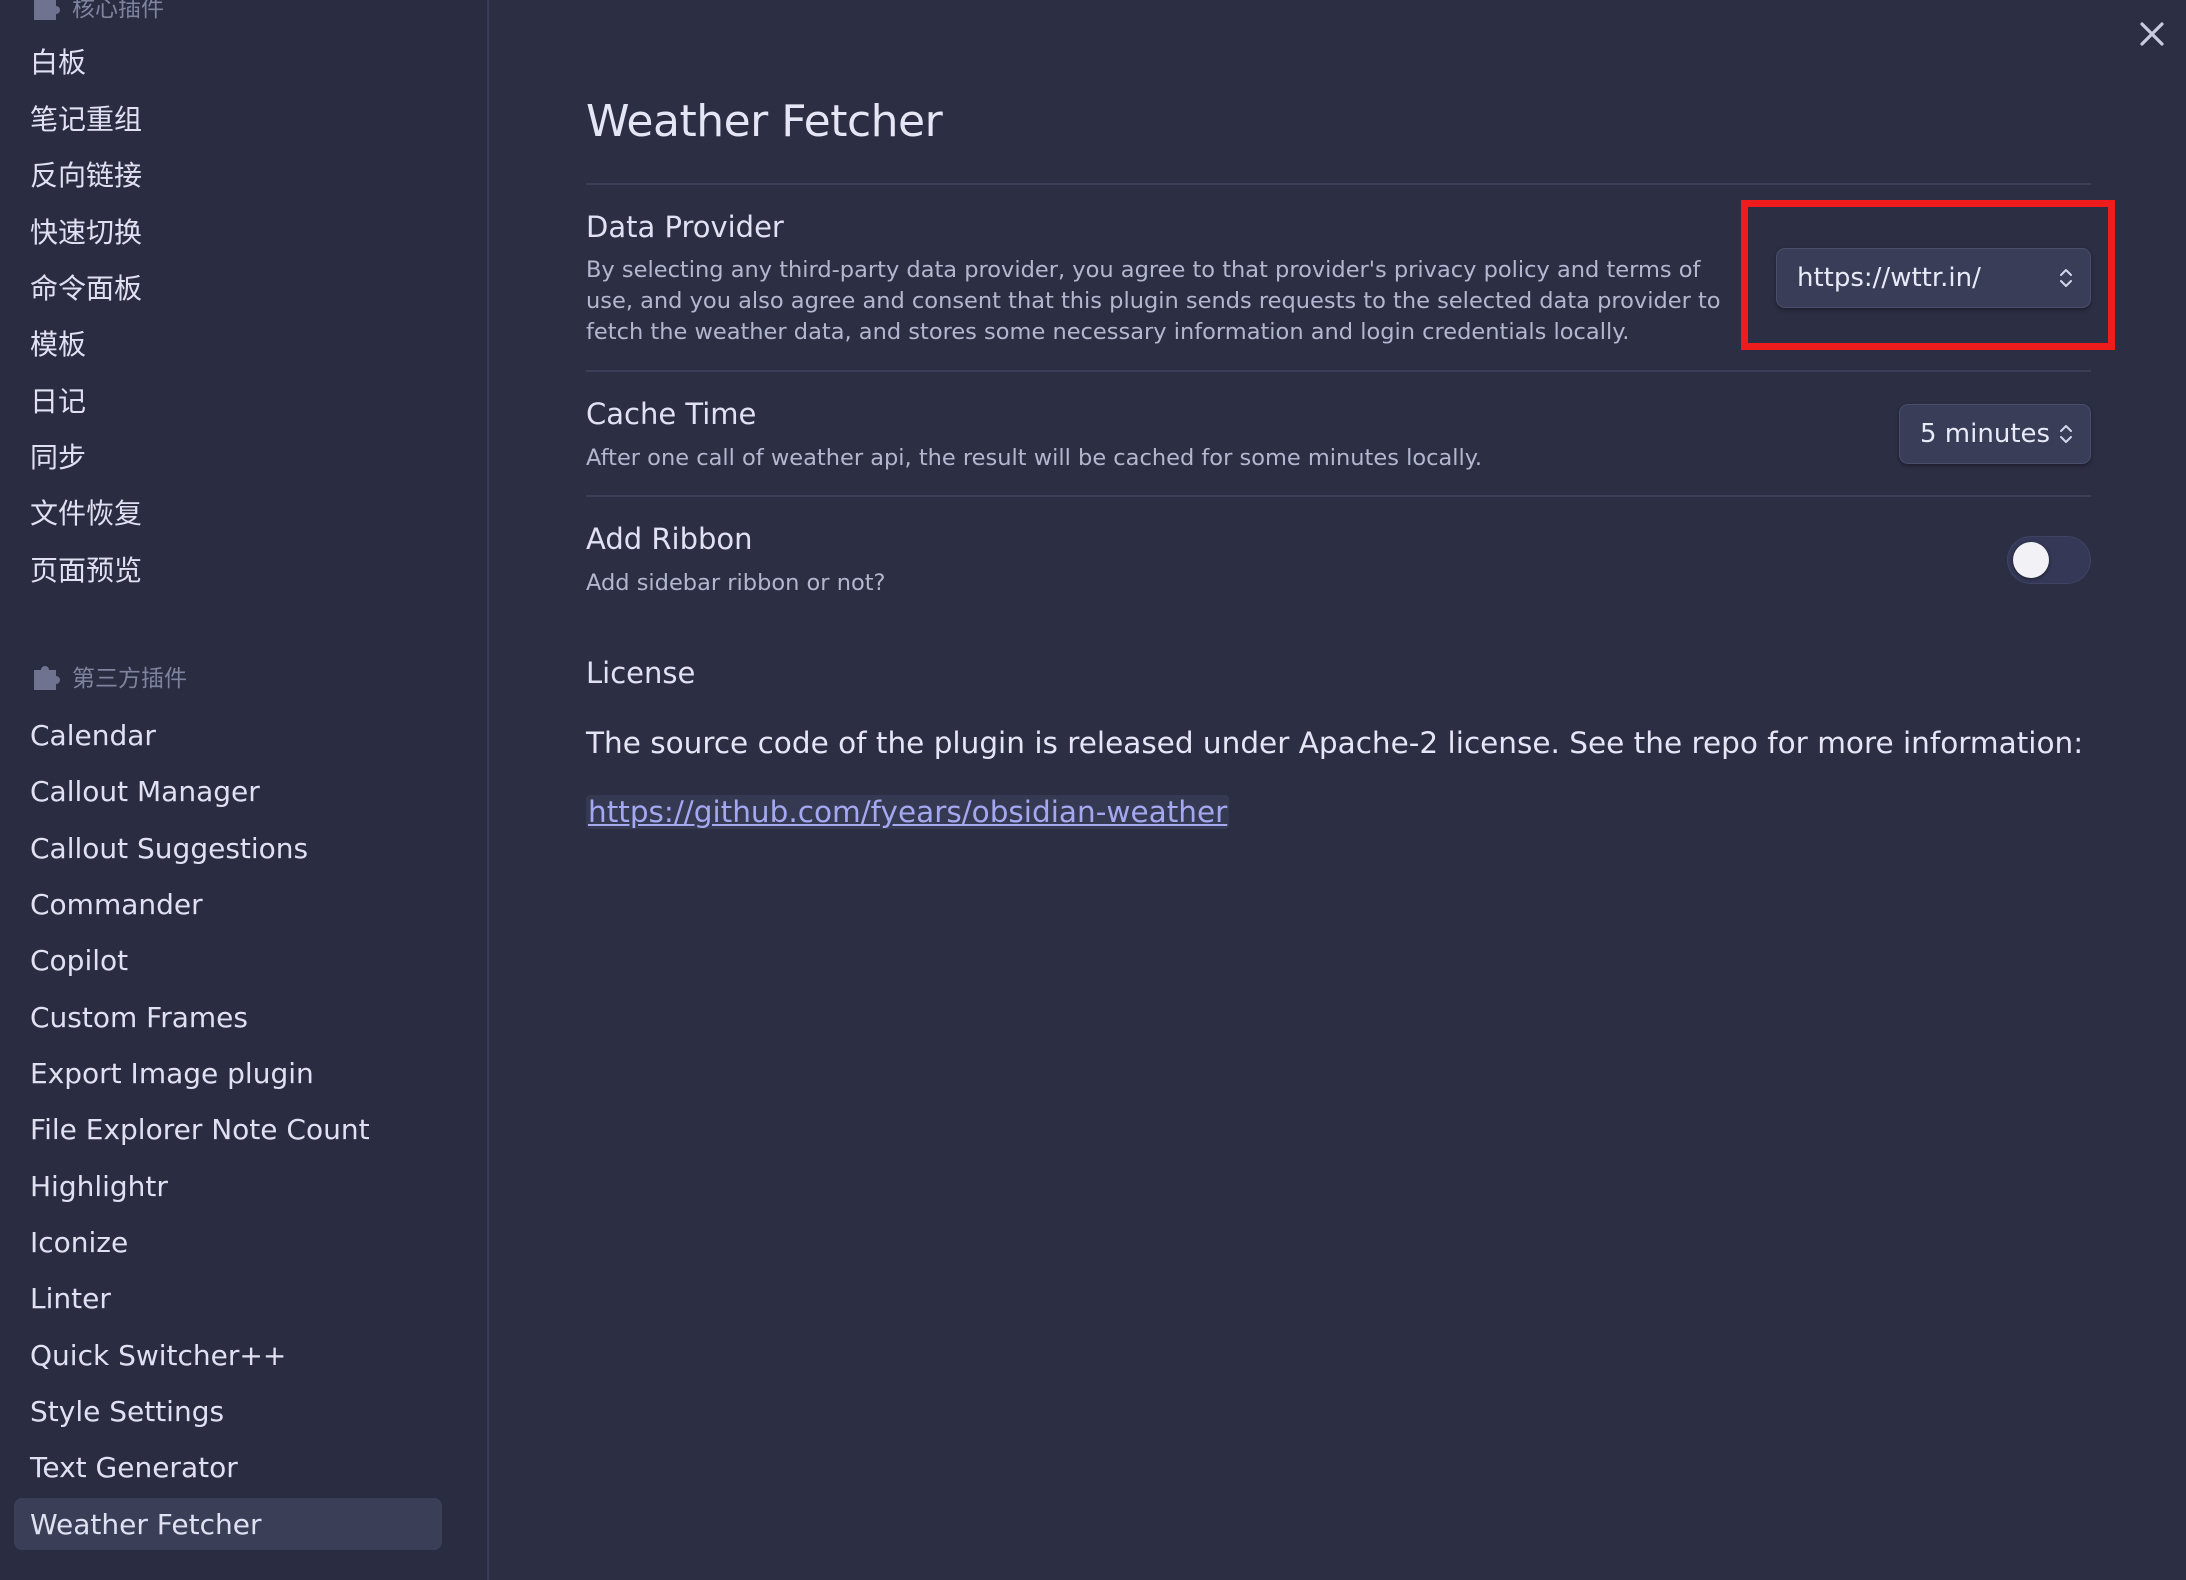  Describe the element at coordinates (58, 457) in the screenshot. I see `sidebar-item-label: 同步` at that location.